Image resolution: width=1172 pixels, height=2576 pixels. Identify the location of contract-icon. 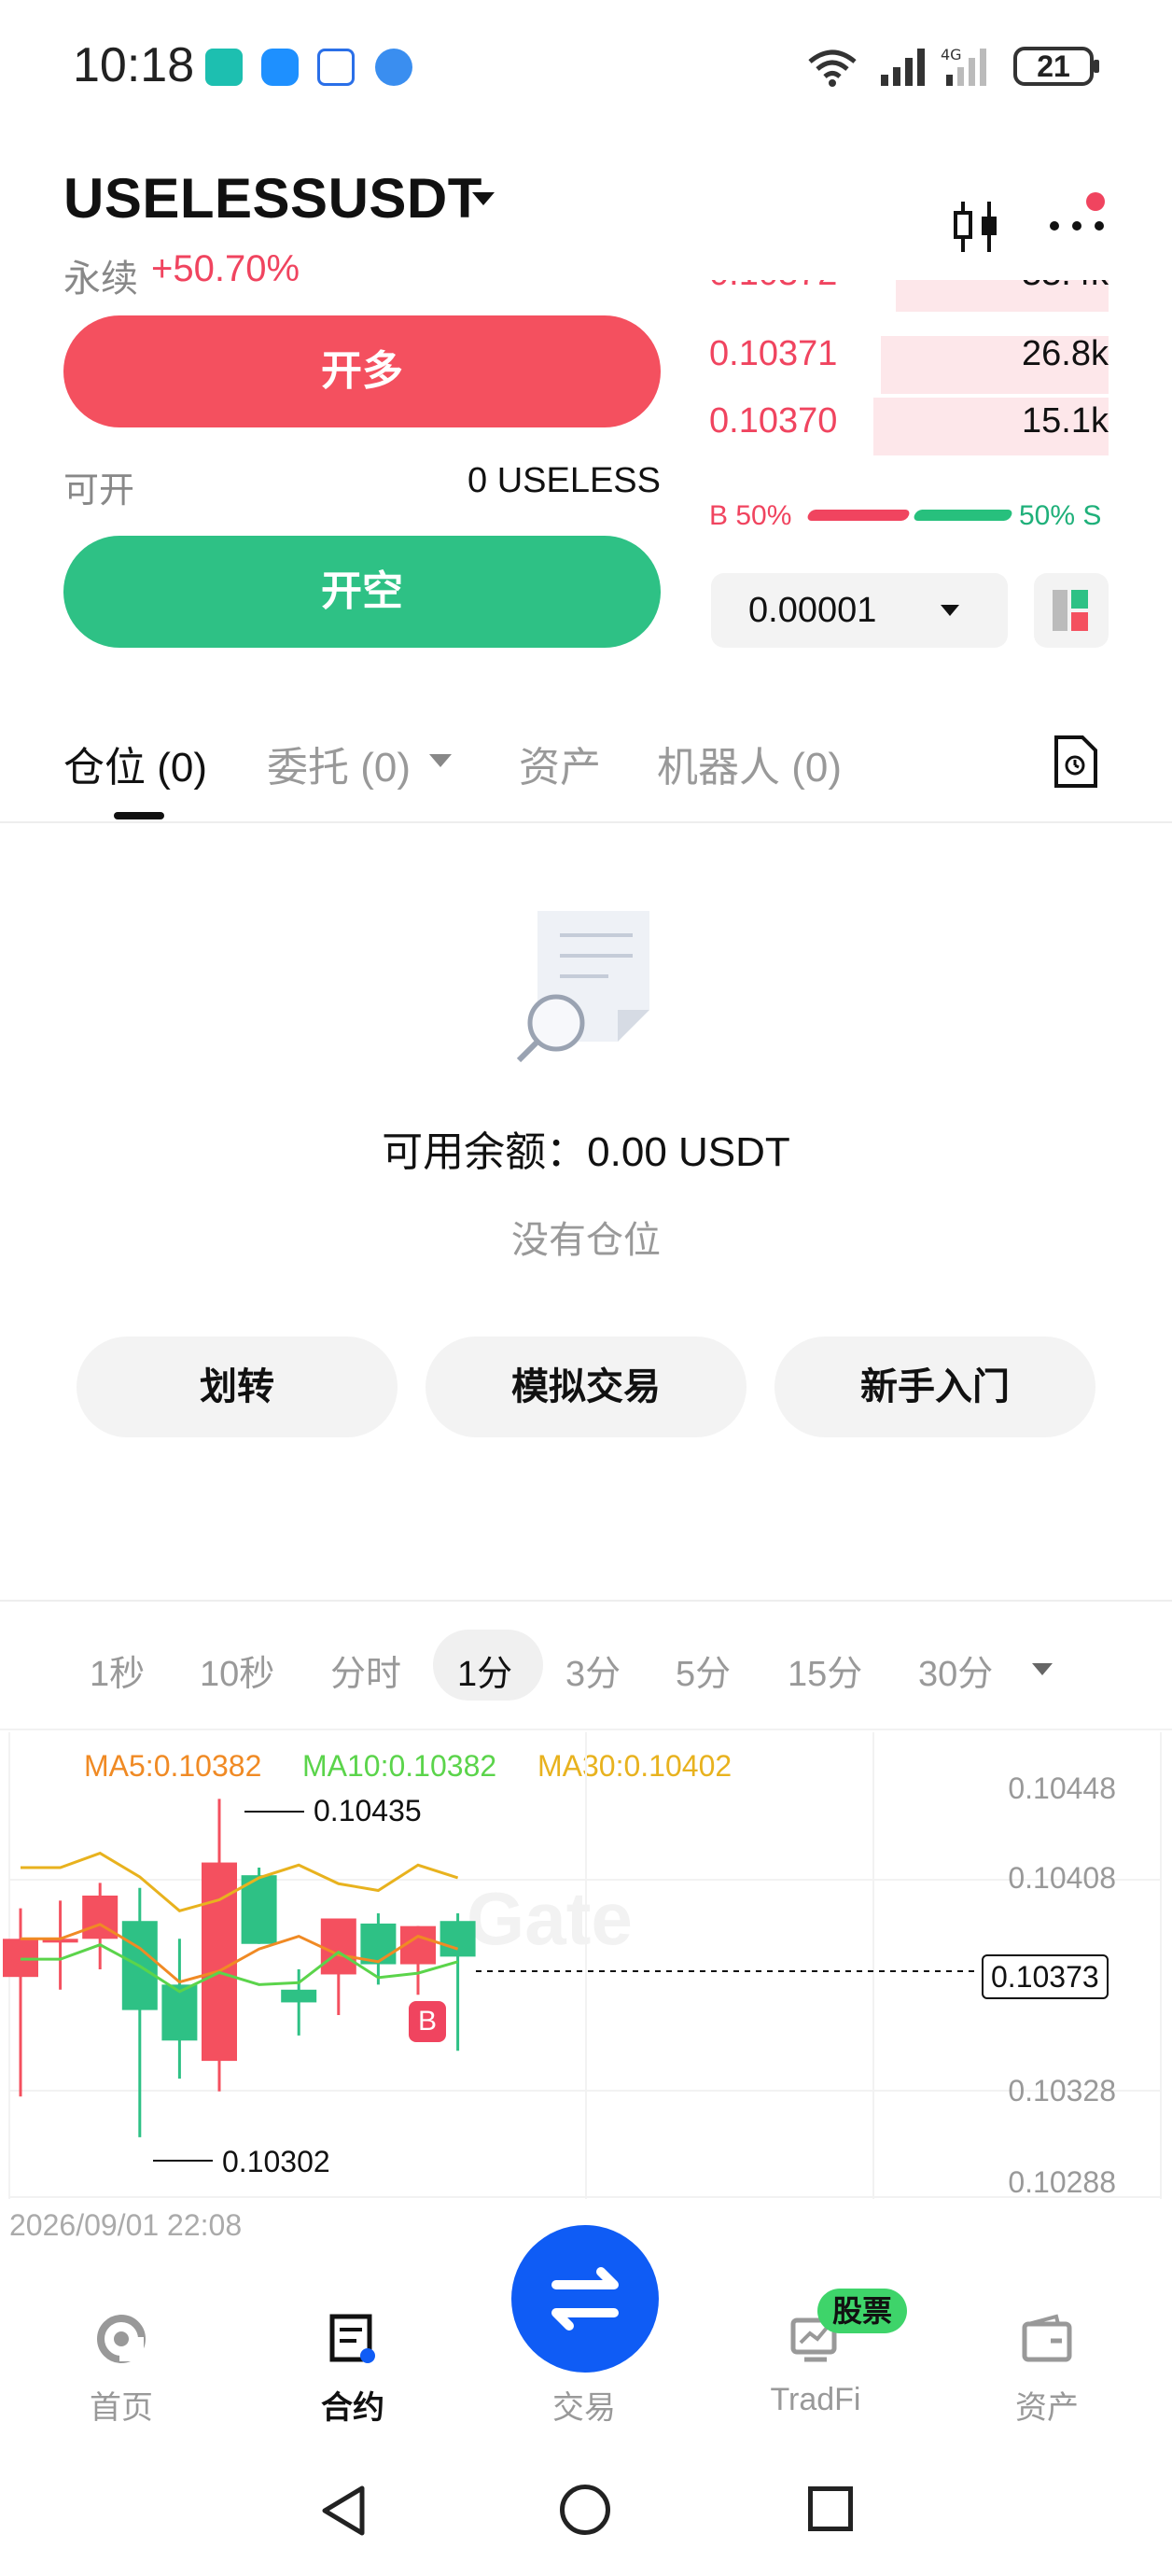
(353, 2339).